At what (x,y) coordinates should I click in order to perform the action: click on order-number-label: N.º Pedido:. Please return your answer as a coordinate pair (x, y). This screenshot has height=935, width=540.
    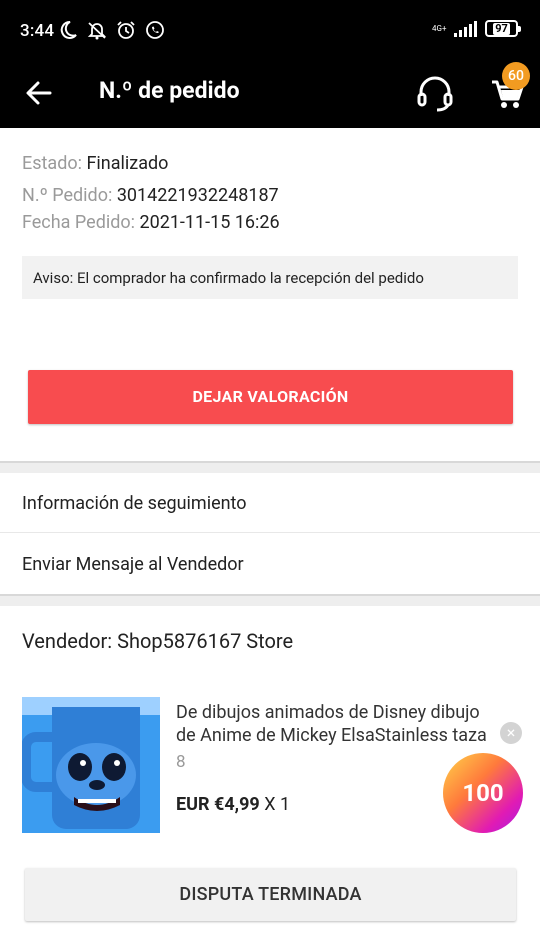
    Looking at the image, I should click on (67, 195).